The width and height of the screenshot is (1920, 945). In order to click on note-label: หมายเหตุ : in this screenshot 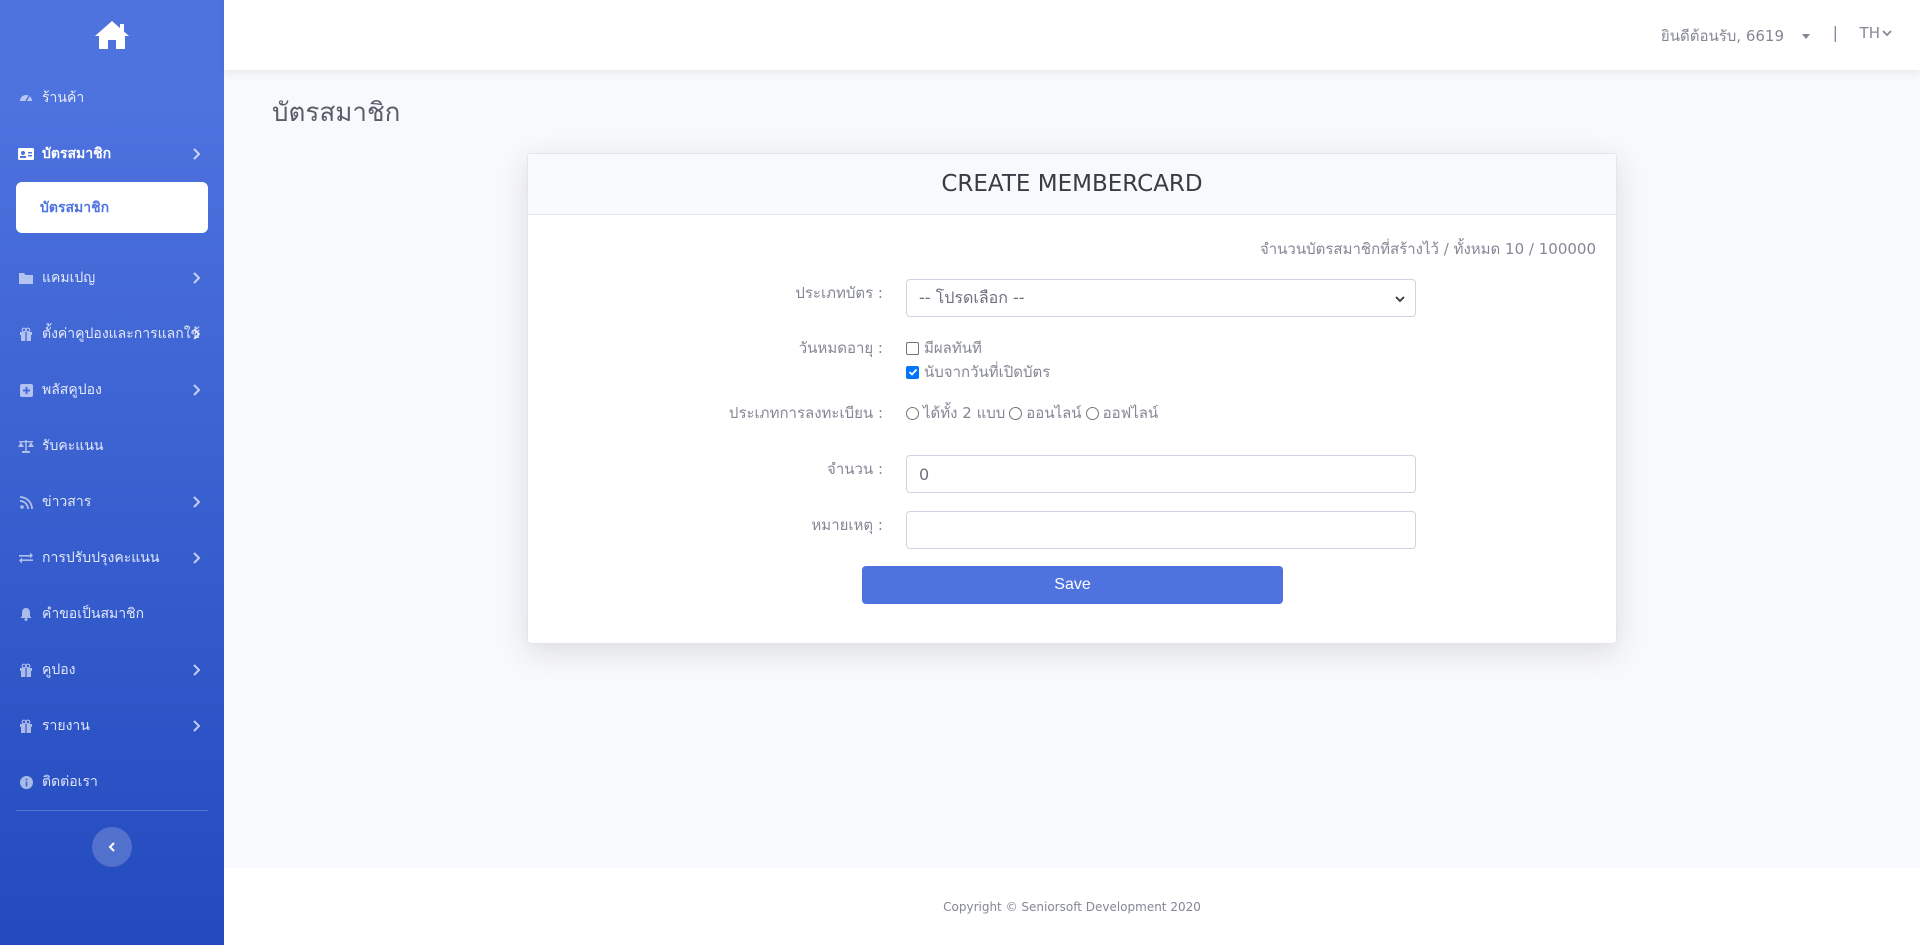, I will do `click(847, 525)`.